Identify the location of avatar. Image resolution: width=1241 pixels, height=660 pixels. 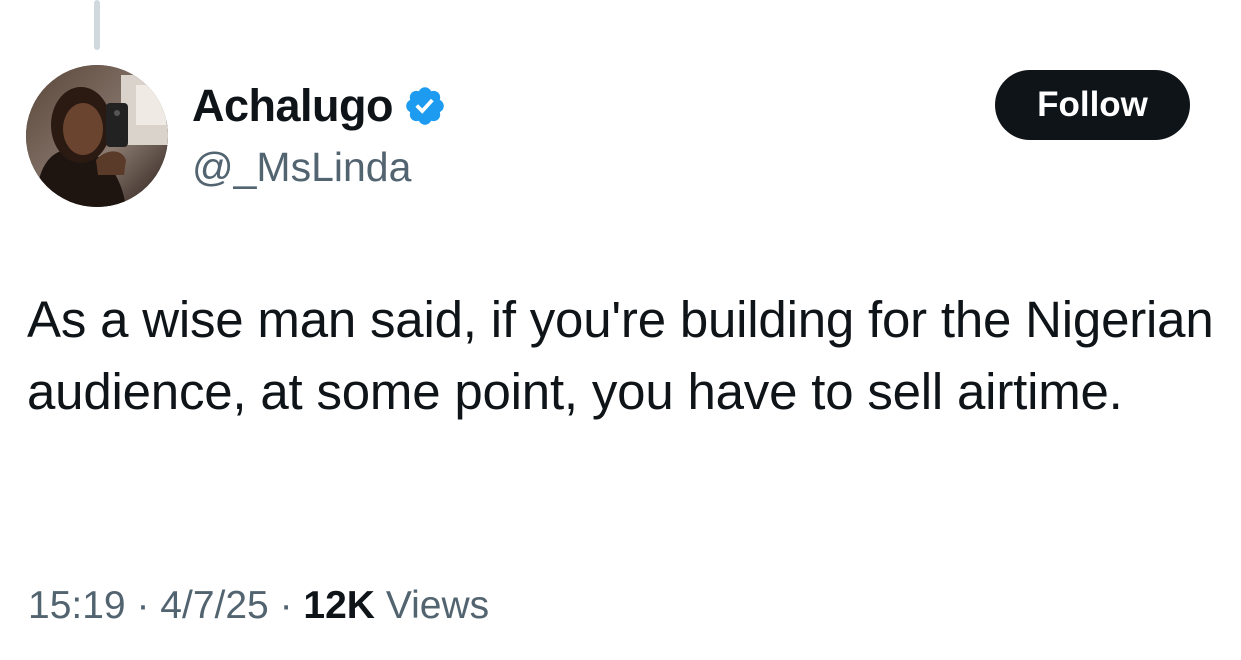
(97, 136).